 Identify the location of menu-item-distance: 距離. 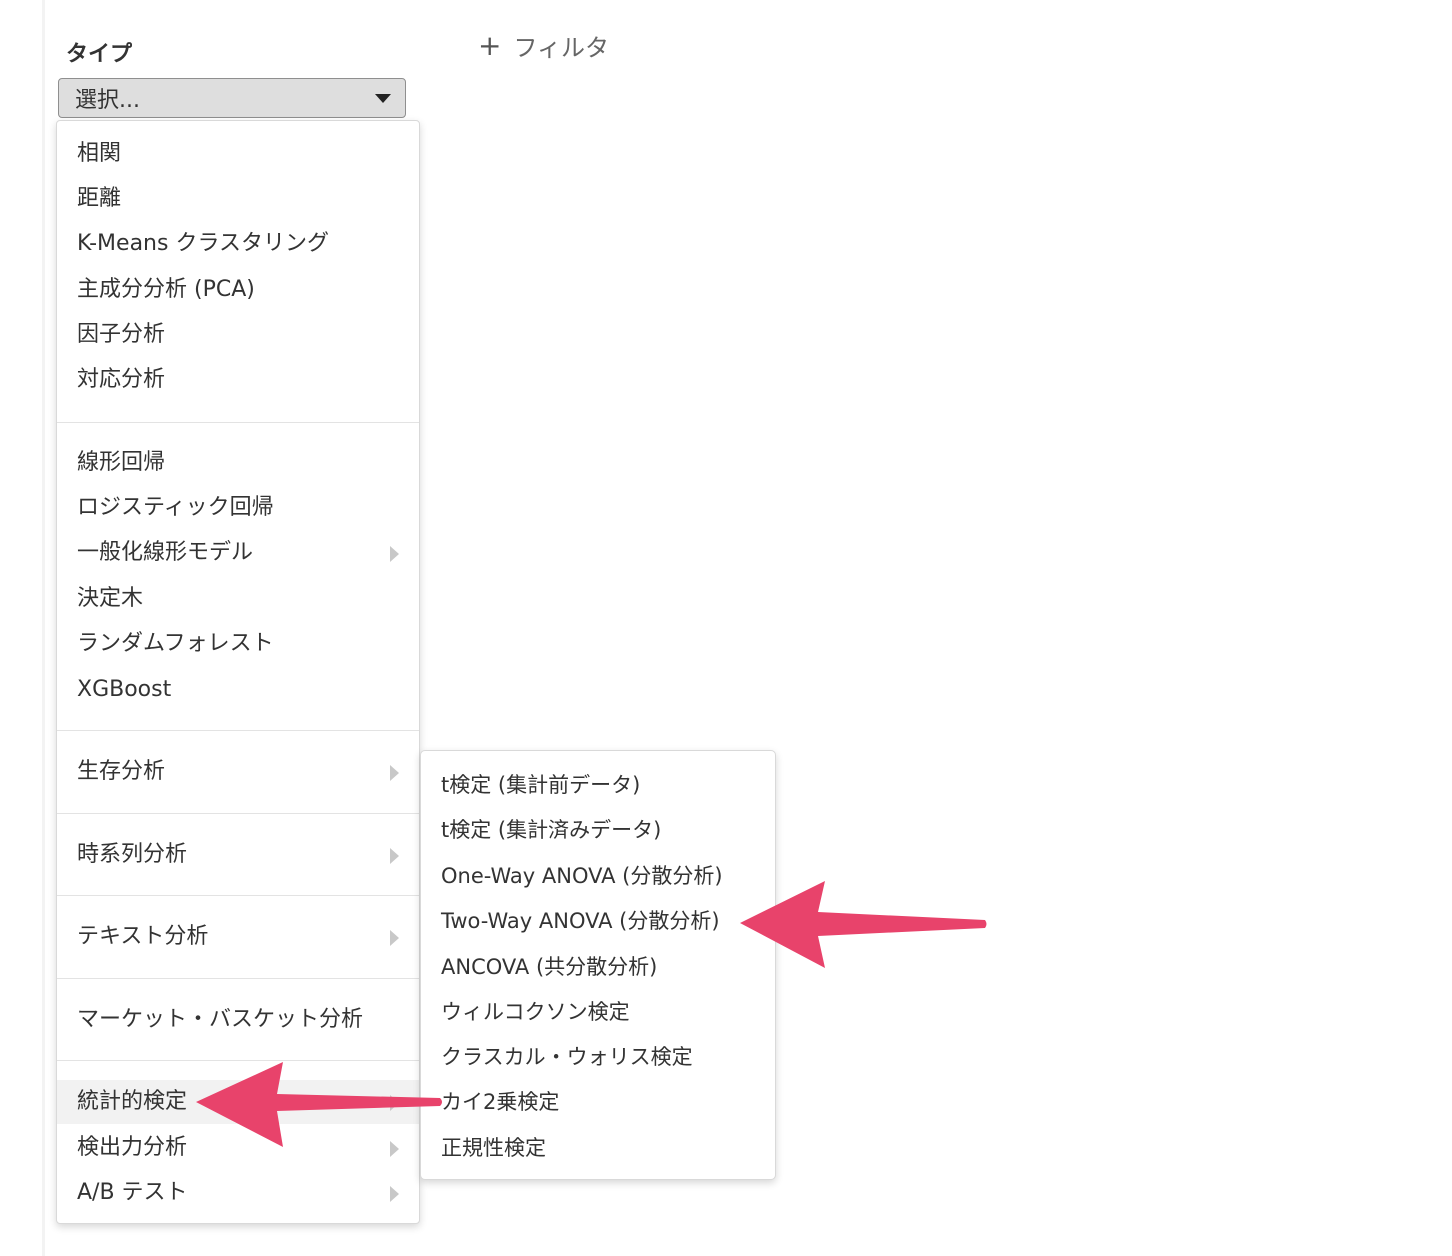
(238, 199).